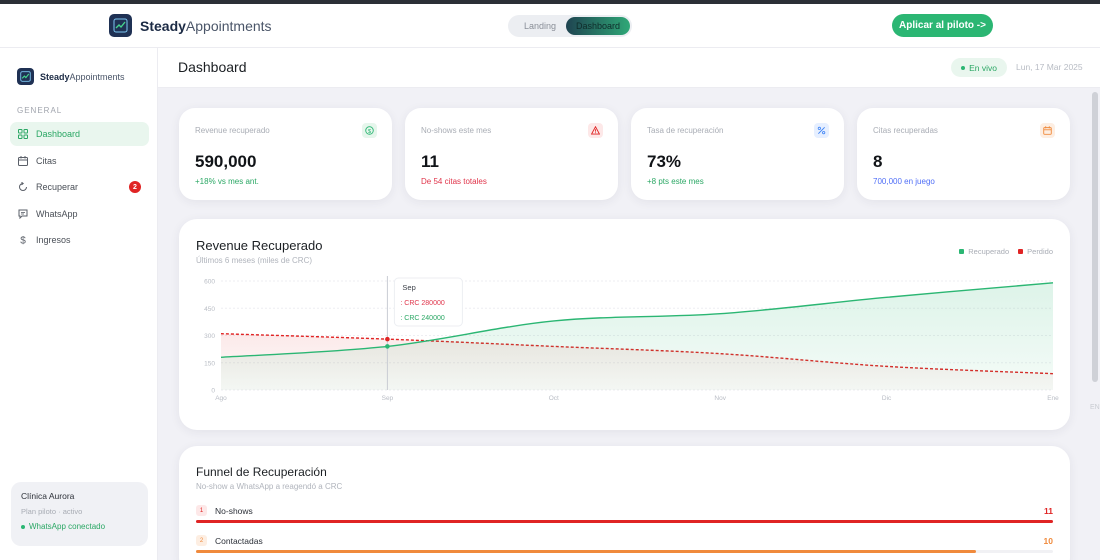 This screenshot has width=1100, height=560. Describe the element at coordinates (46, 160) in the screenshot. I see `sidebar-item-label: Citas` at that location.